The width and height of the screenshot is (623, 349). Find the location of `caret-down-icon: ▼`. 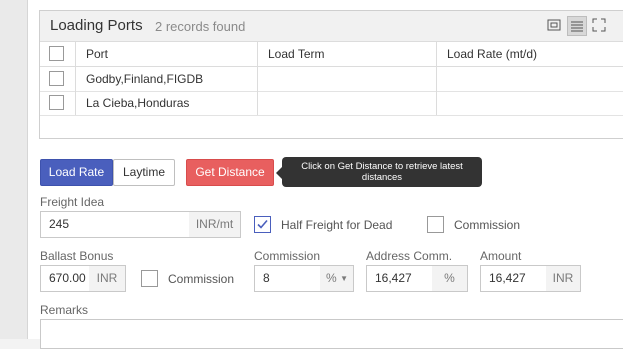

caret-down-icon: ▼ is located at coordinates (344, 278).